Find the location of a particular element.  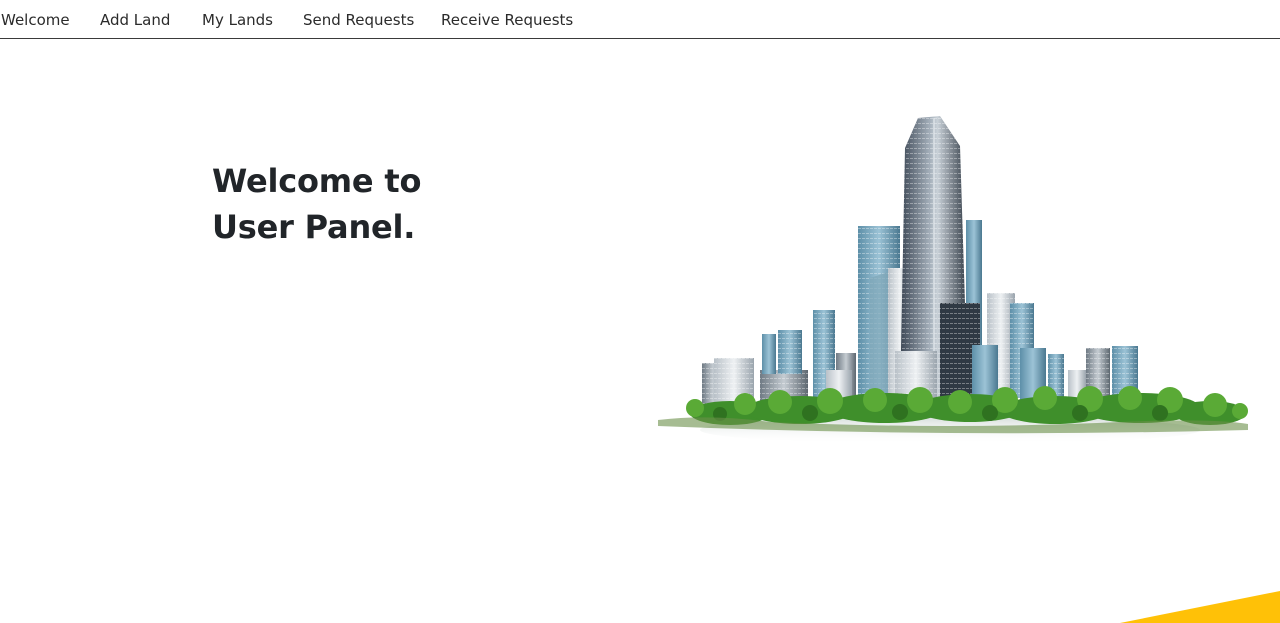

nav-receive-requests: Receive Requests is located at coordinates (507, 20).